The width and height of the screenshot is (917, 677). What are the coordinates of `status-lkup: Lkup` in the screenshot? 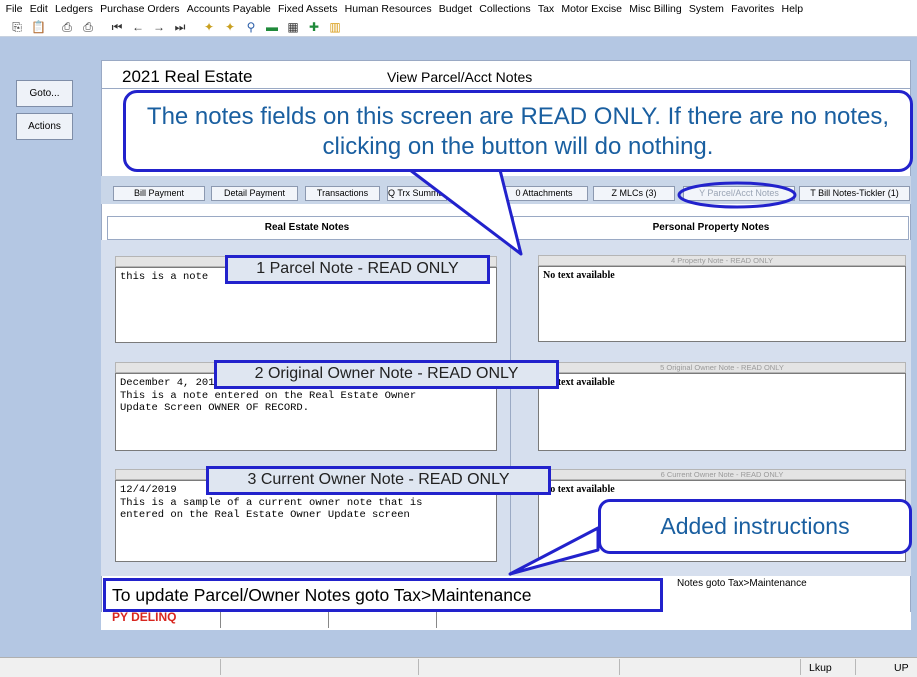 It's located at (820, 668).